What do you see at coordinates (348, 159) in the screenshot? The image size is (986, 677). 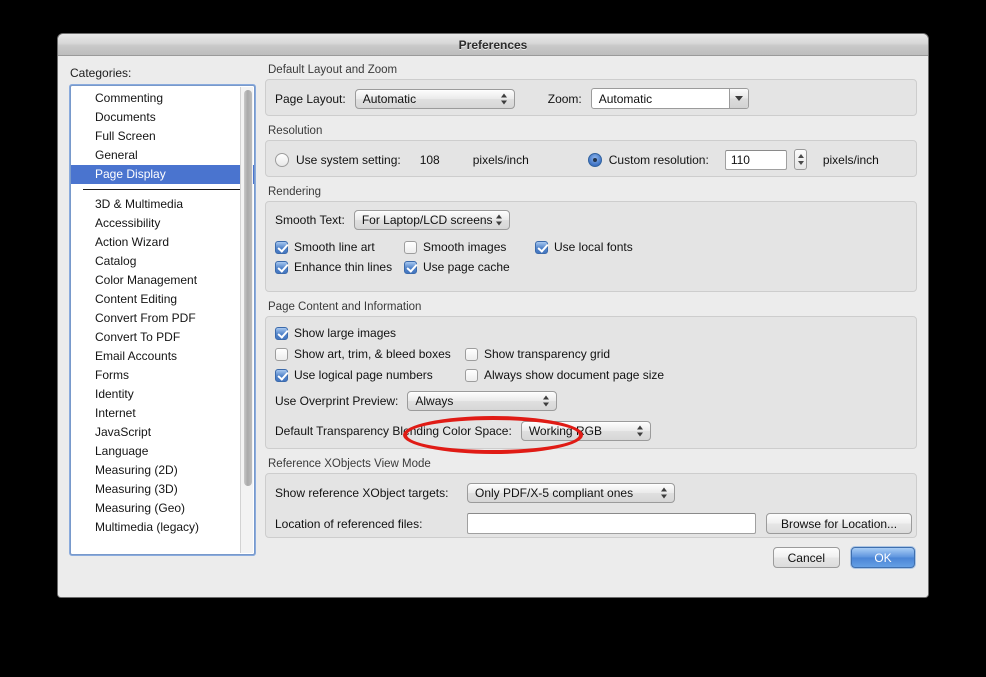 I see `use-system-setting-label: Use system setting:` at bounding box center [348, 159].